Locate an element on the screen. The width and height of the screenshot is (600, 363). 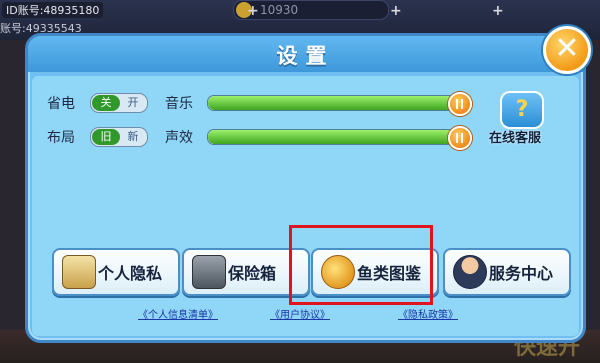
personal-privacy-button: 个人隐私 is located at coordinates (116, 272).